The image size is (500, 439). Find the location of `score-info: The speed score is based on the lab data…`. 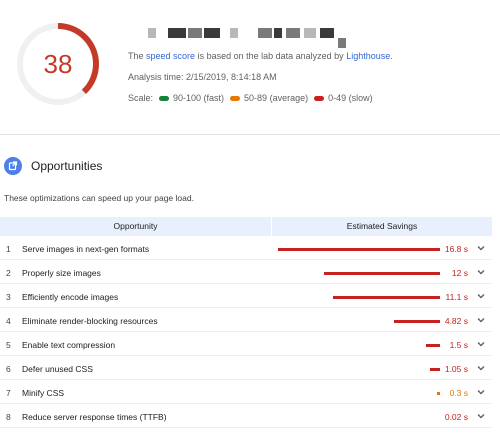

score-info: The speed score is based on the lab data… is located at coordinates (260, 81).